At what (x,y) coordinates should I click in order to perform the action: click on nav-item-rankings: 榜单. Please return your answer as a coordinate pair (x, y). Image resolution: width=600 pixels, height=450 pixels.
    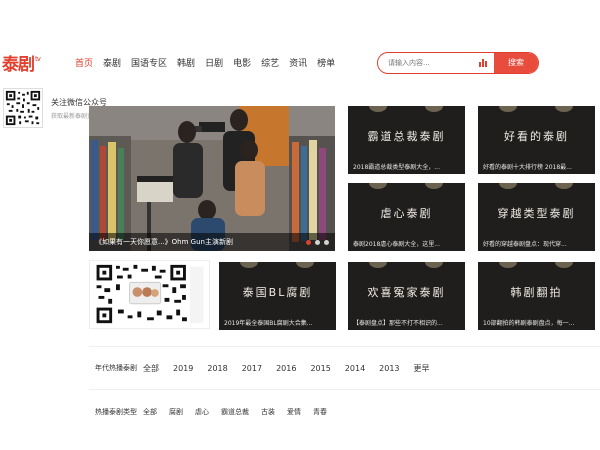
    Looking at the image, I should click on (326, 62).